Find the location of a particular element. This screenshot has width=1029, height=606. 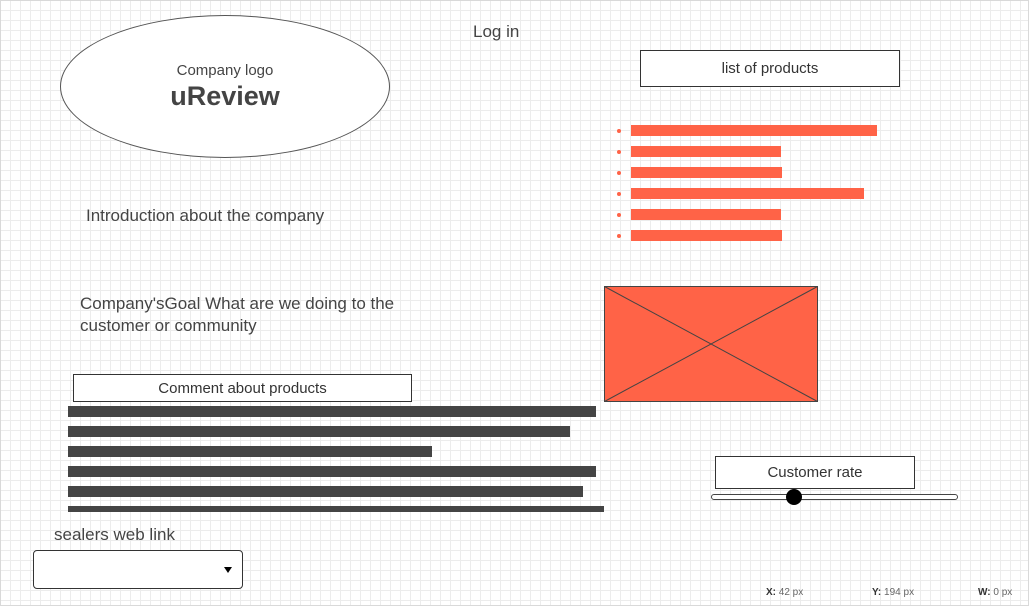

products-list-label: list of products is located at coordinates (770, 68).